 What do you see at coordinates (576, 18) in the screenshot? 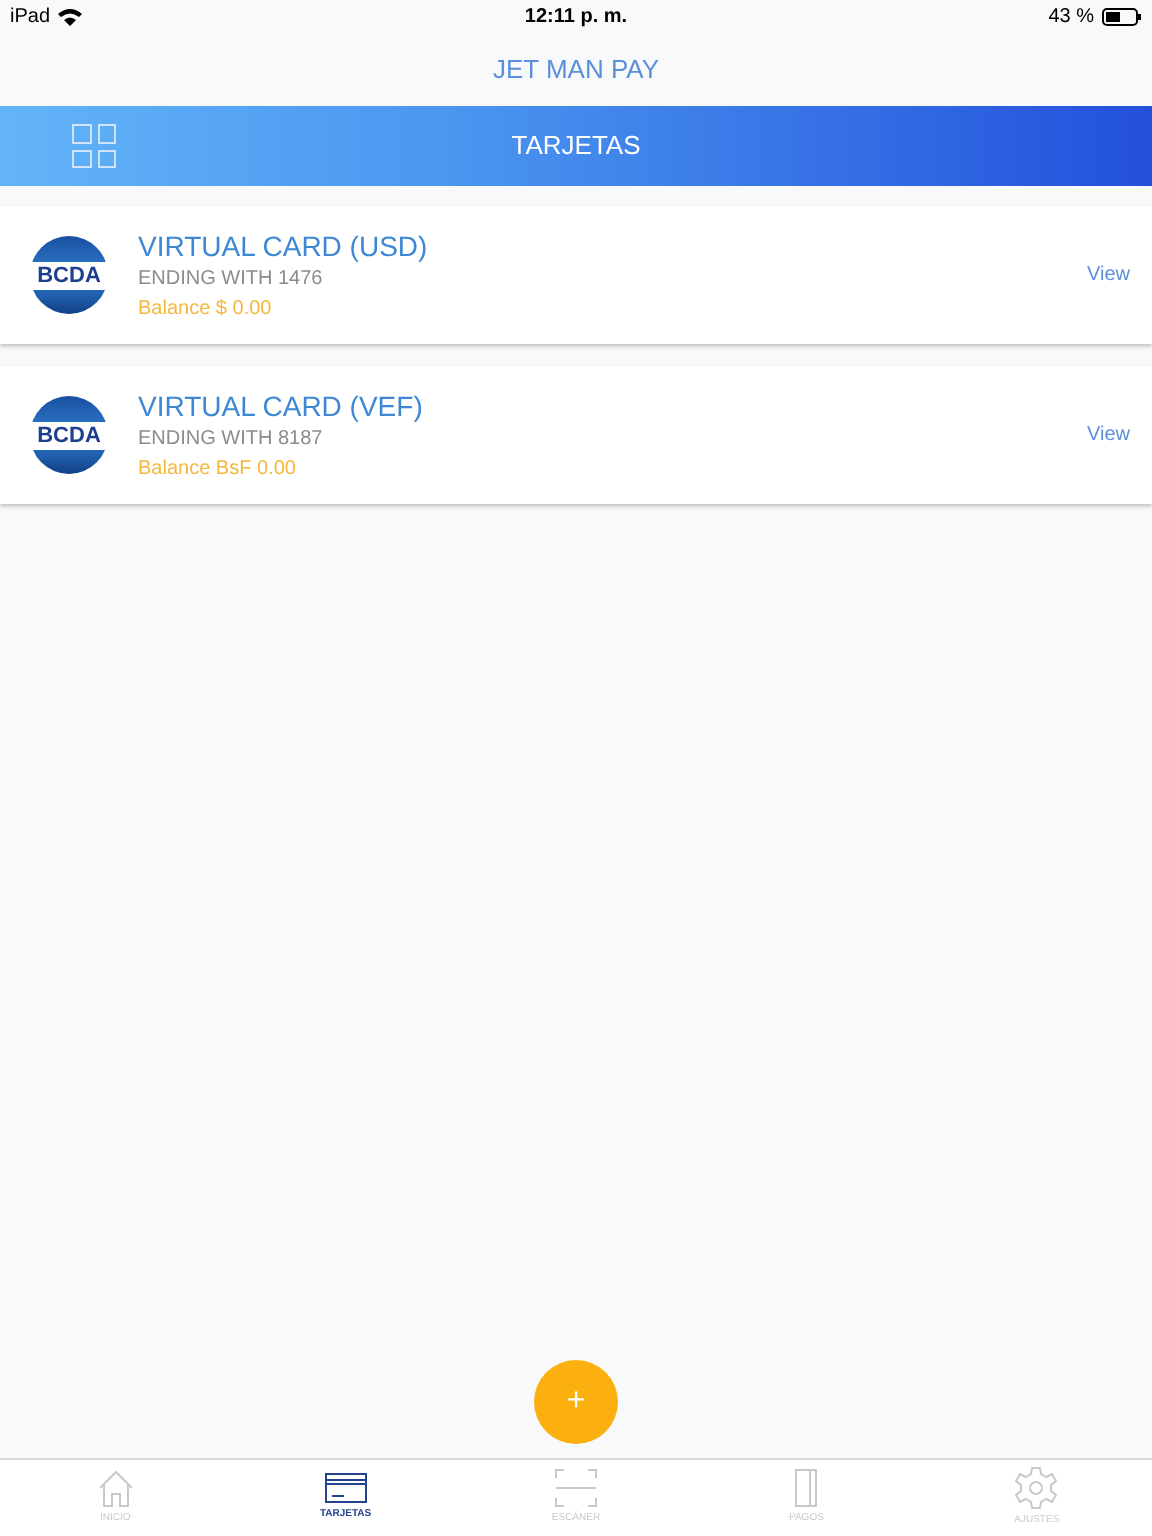
I see `status-time: 12:11 p. m.` at bounding box center [576, 18].